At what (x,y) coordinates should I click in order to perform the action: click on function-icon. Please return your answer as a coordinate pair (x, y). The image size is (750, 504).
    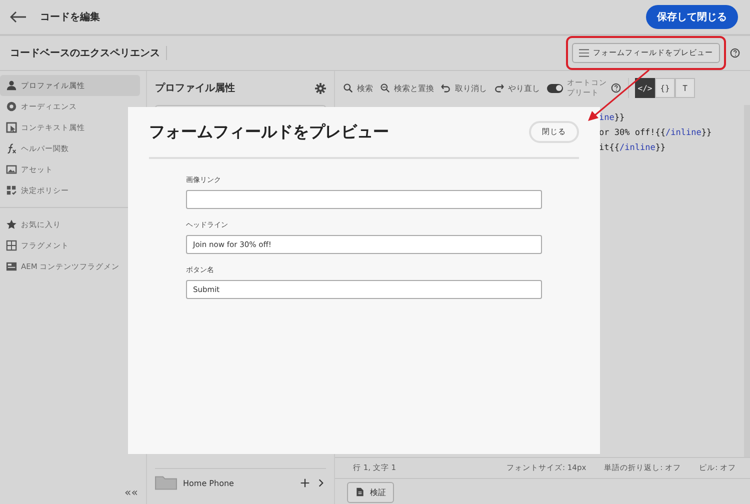
    Looking at the image, I should click on (11, 148).